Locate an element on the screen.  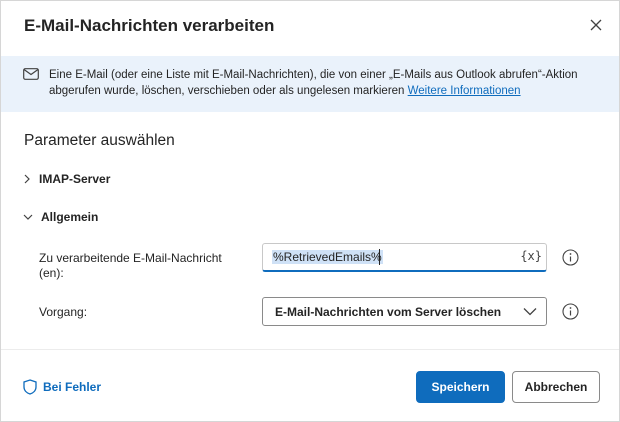
message-label: Zu verarbeitende E-Mail-Nachricht (en): is located at coordinates (130, 265).